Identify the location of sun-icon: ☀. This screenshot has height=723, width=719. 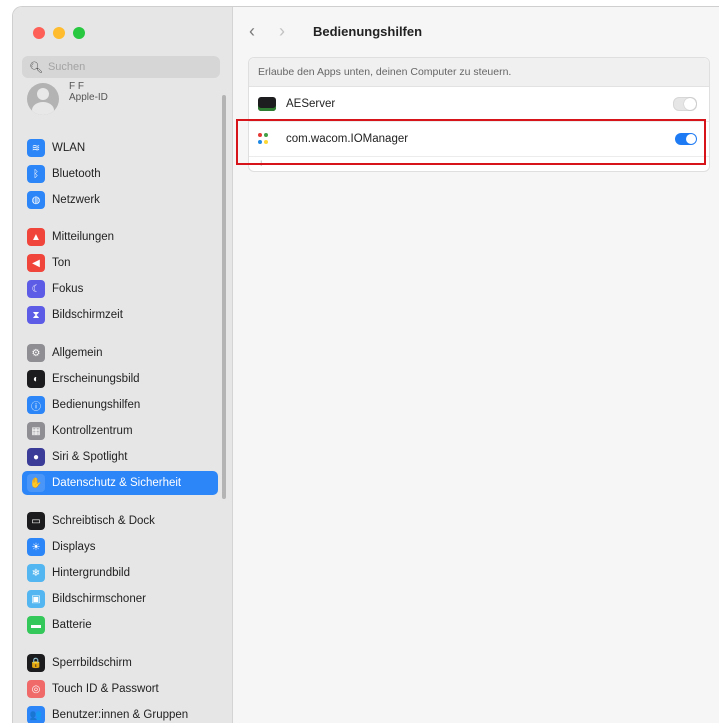
(36, 547).